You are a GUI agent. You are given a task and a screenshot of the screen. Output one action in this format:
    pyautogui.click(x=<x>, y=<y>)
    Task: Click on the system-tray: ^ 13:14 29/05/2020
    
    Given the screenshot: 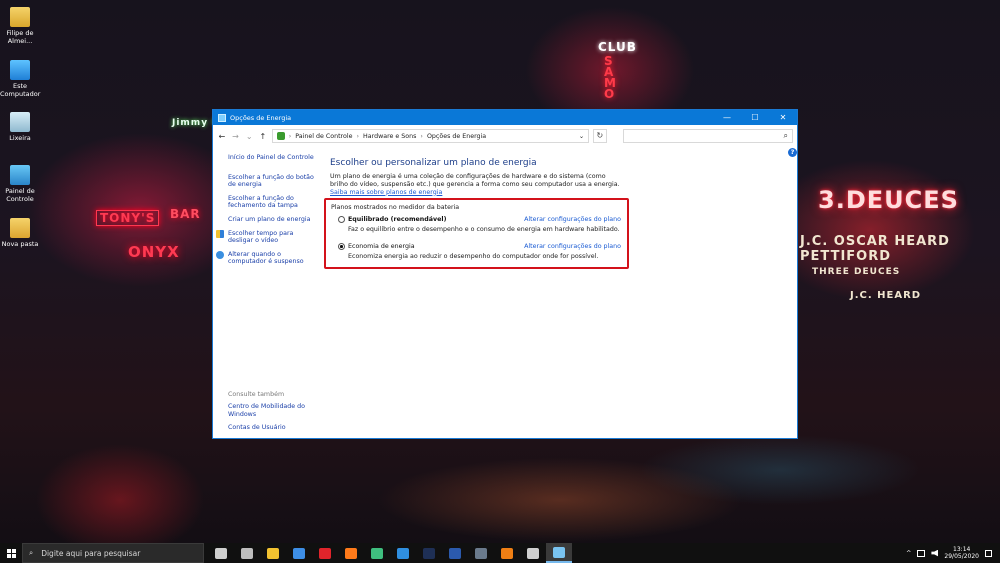 What is the action you would take?
    pyautogui.click(x=953, y=553)
    